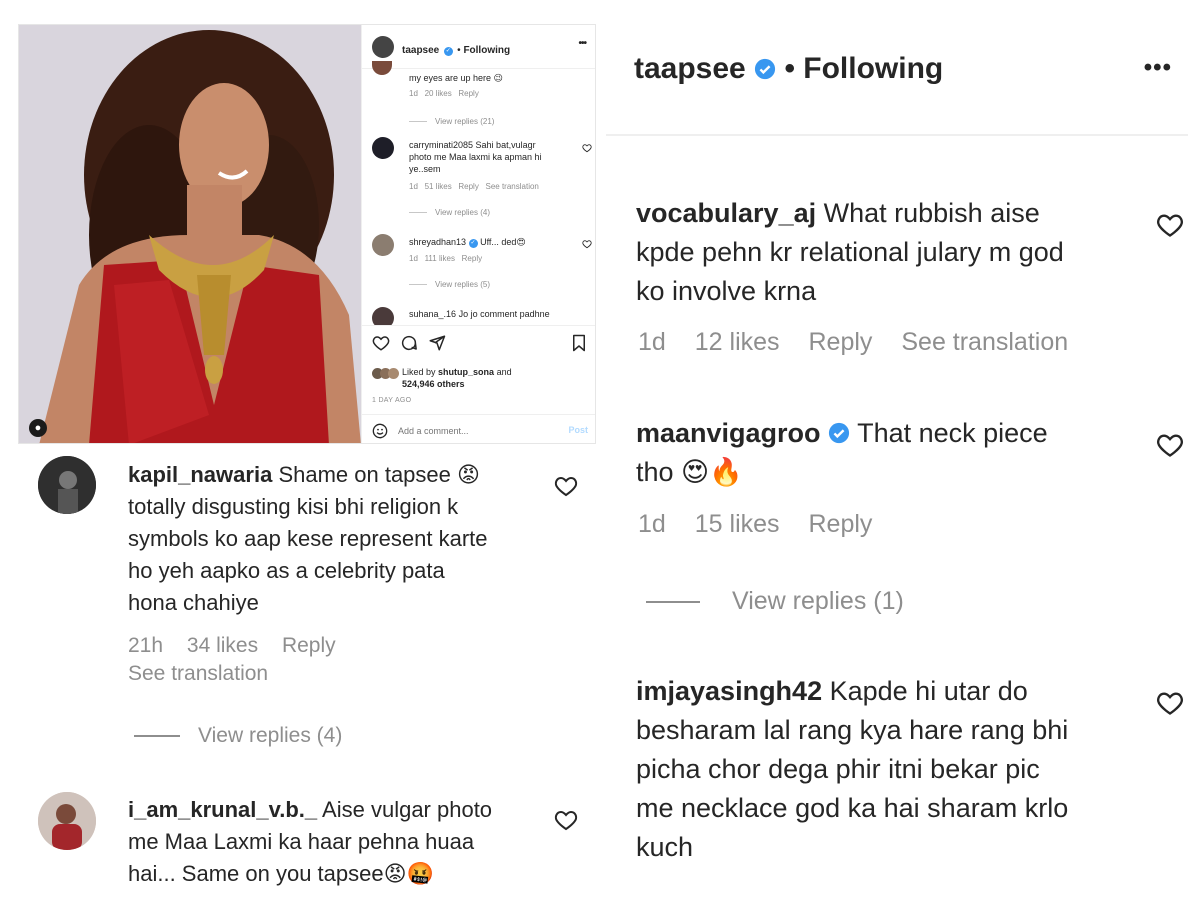  Describe the element at coordinates (852, 808) in the screenshot. I see `comment-text-line: me necklace god ka hai sharam krlo` at that location.